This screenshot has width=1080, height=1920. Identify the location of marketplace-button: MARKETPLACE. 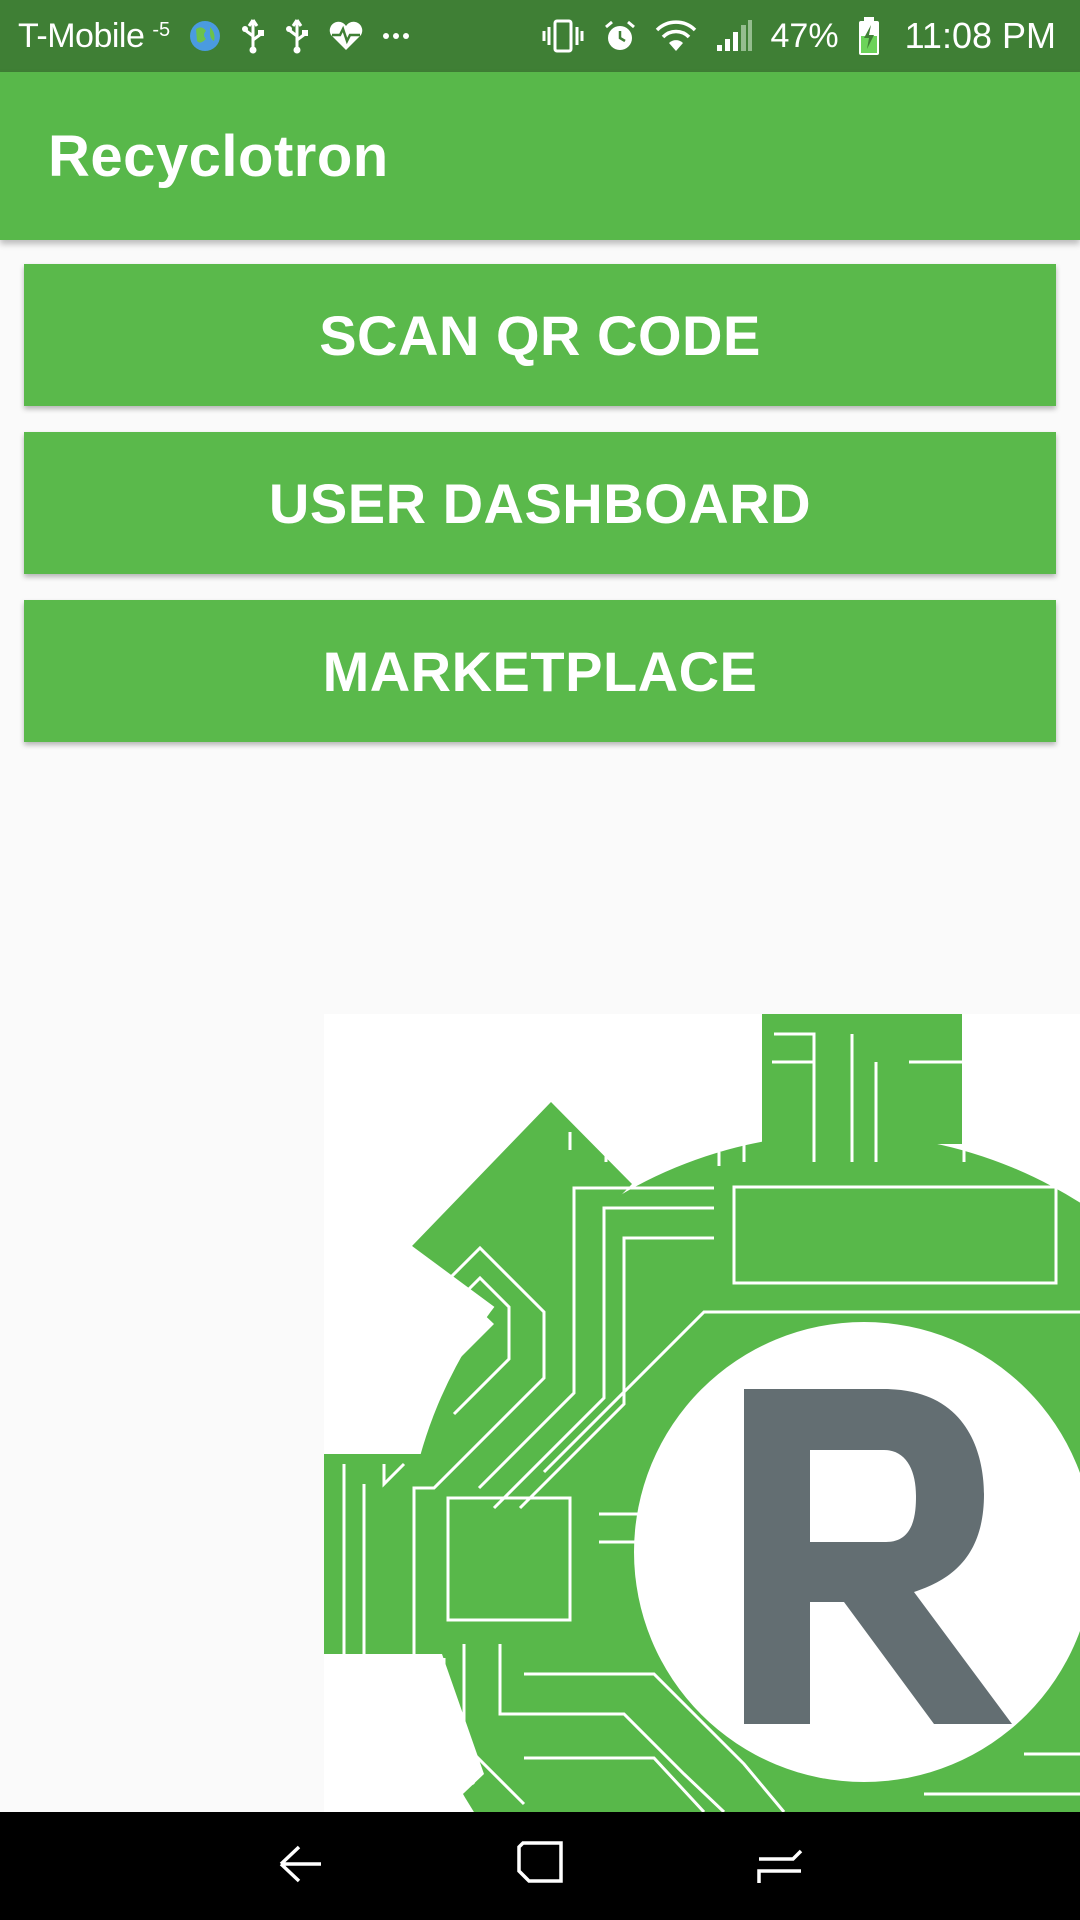
(540, 671).